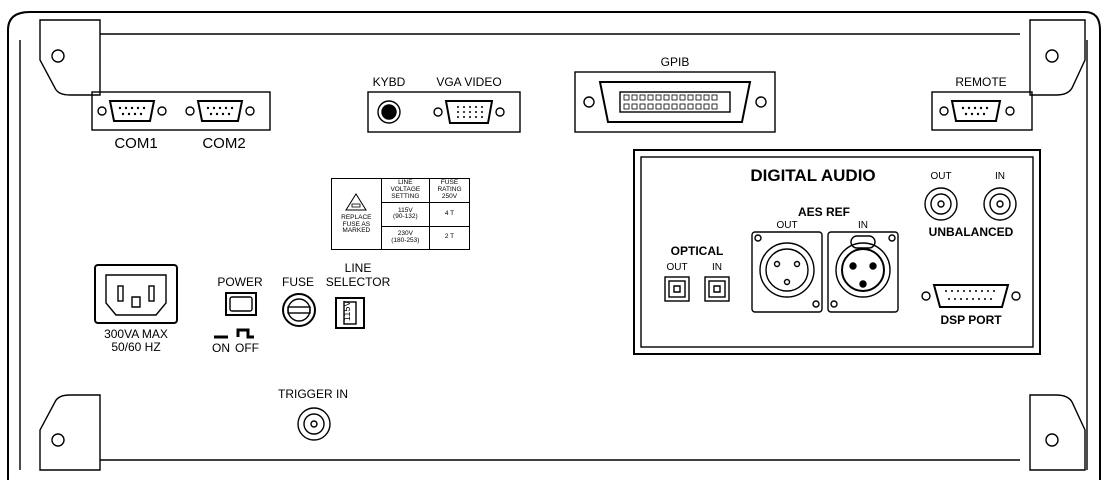  Describe the element at coordinates (787, 272) in the screenshot. I see `aes-out-xlr` at that location.